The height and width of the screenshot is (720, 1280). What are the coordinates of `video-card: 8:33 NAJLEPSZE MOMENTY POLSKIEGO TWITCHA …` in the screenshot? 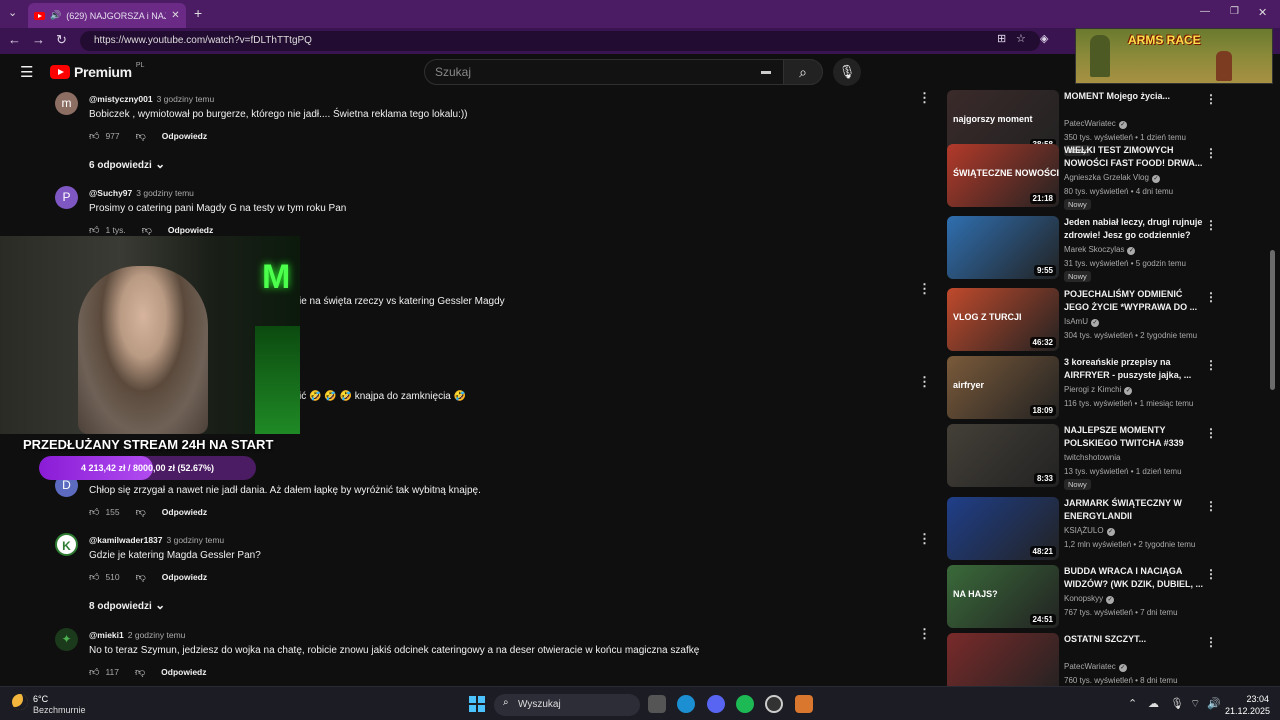 It's located at (1084, 457).